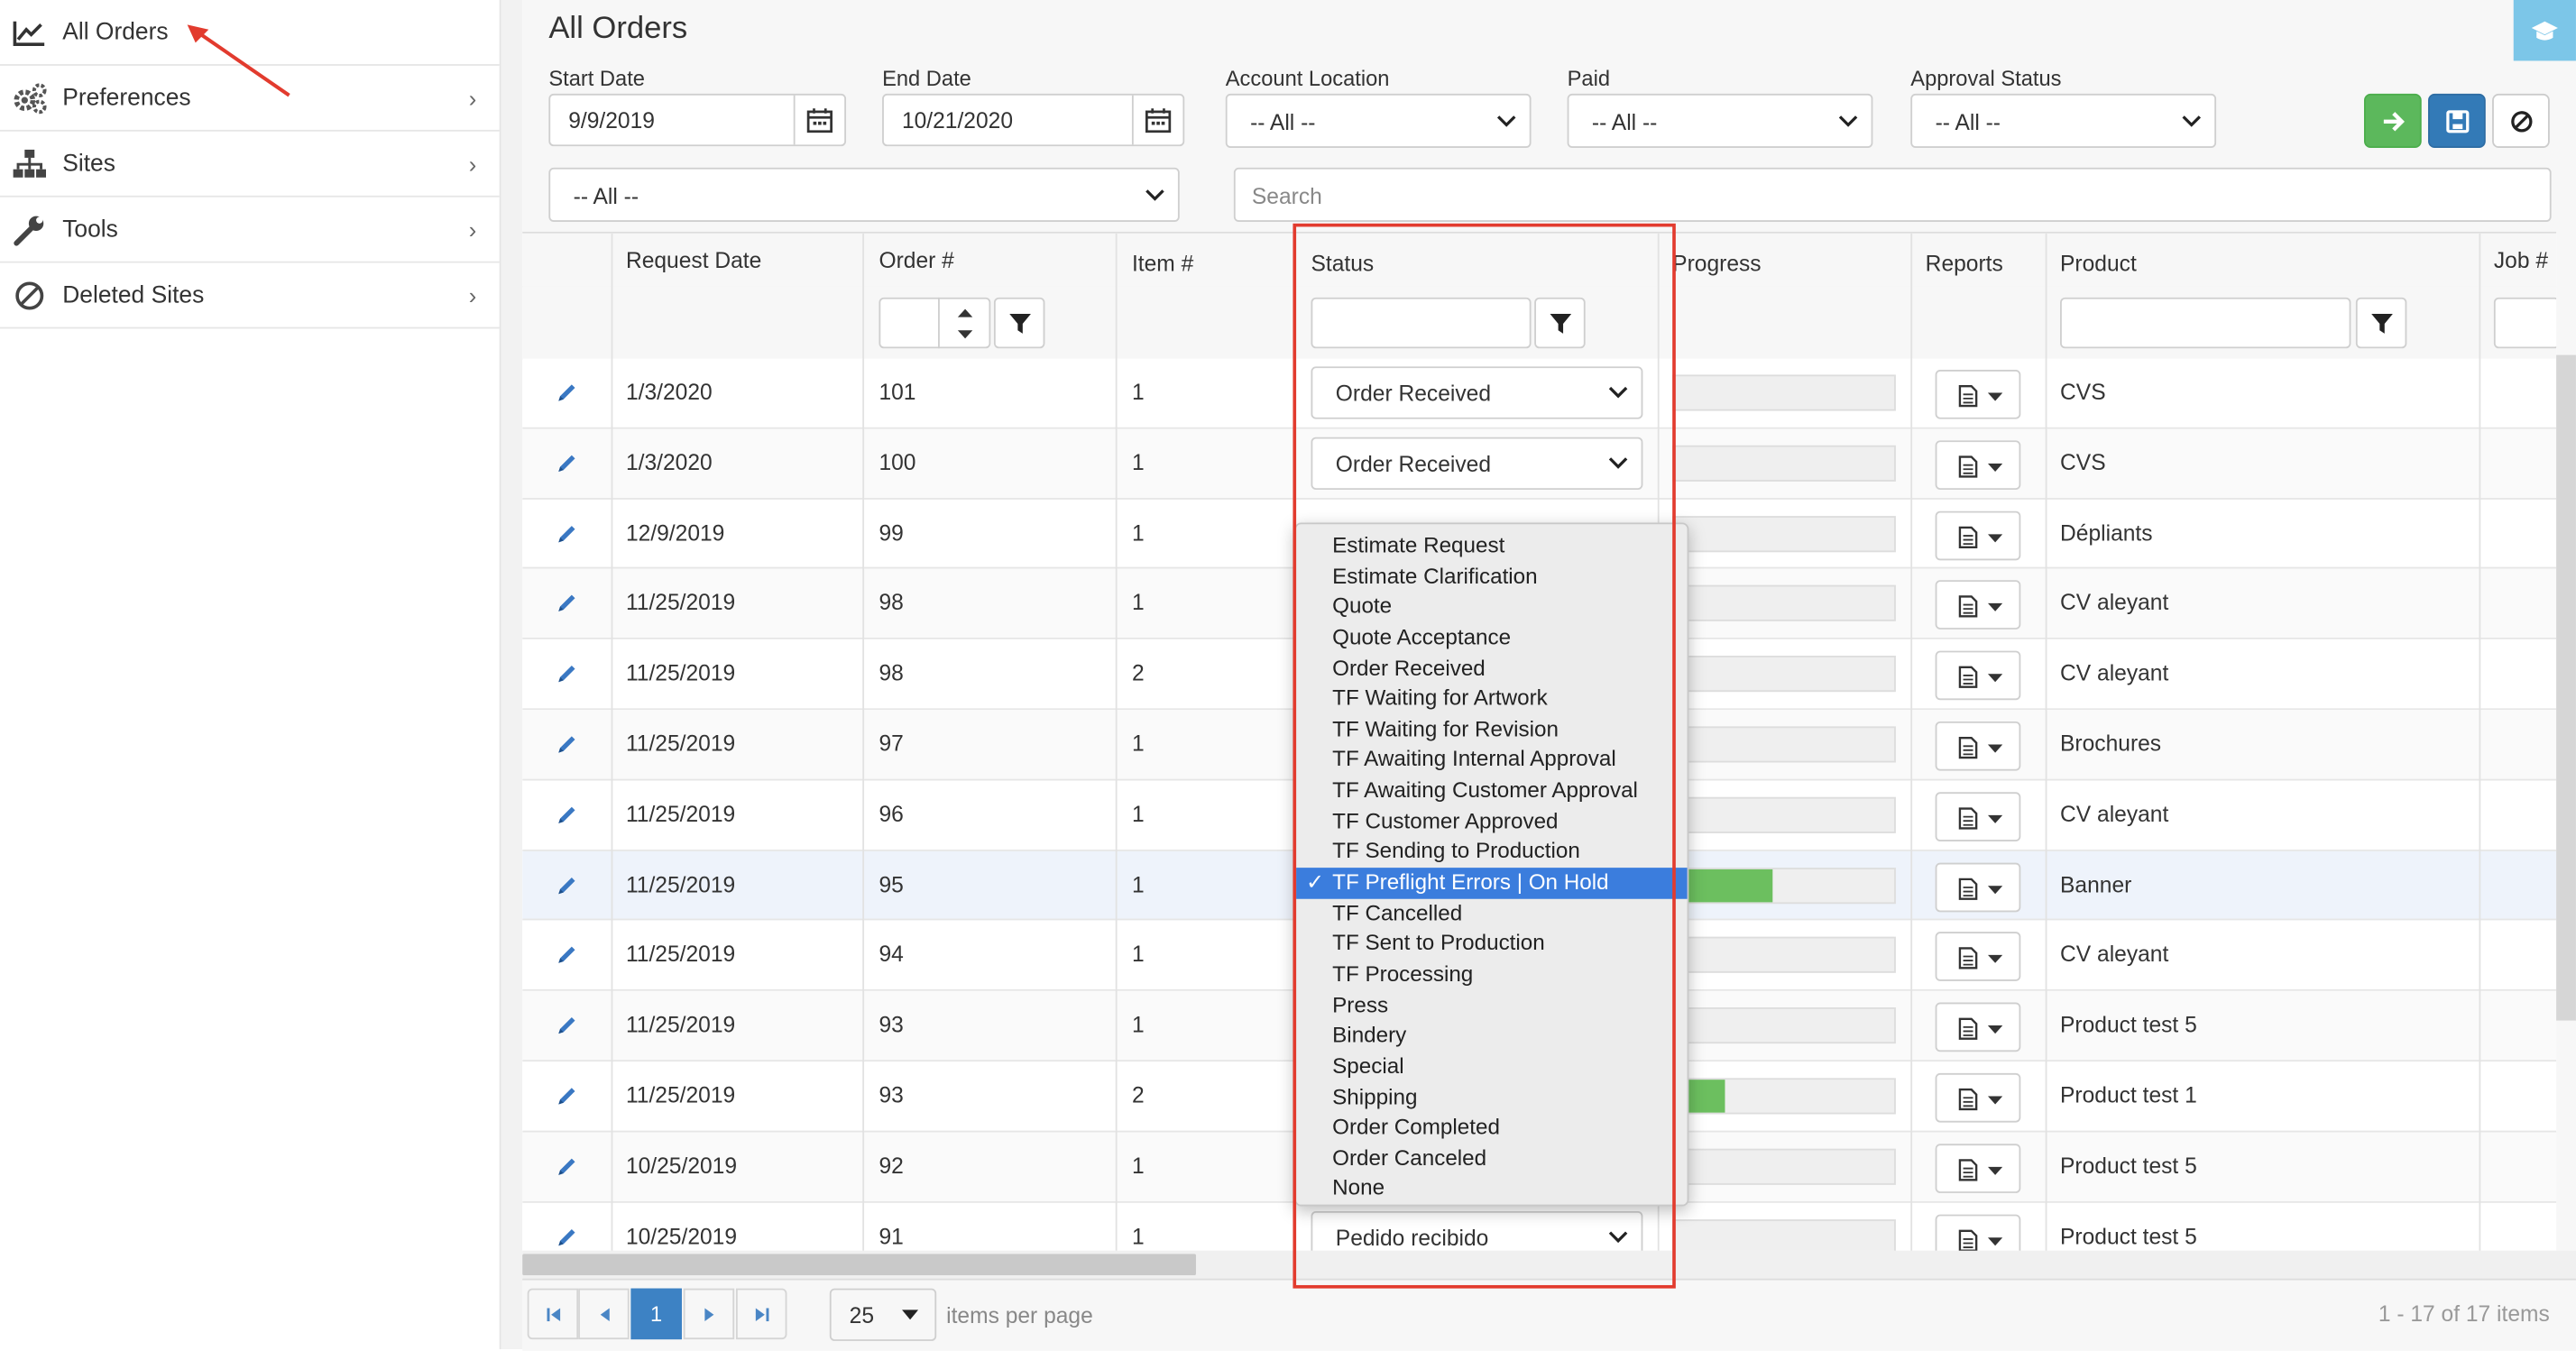 The width and height of the screenshot is (2576, 1351). I want to click on order-filter-input, so click(910, 323).